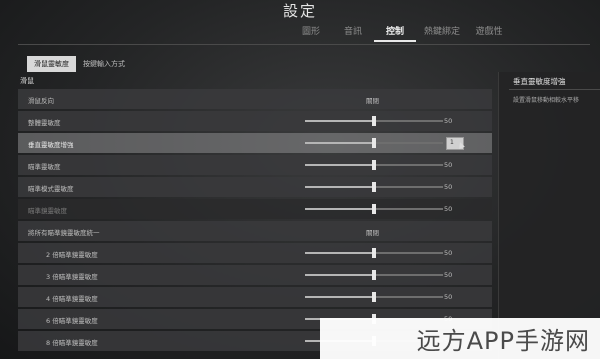  What do you see at coordinates (299, 11) in the screenshot?
I see `page-title: 設定` at bounding box center [299, 11].